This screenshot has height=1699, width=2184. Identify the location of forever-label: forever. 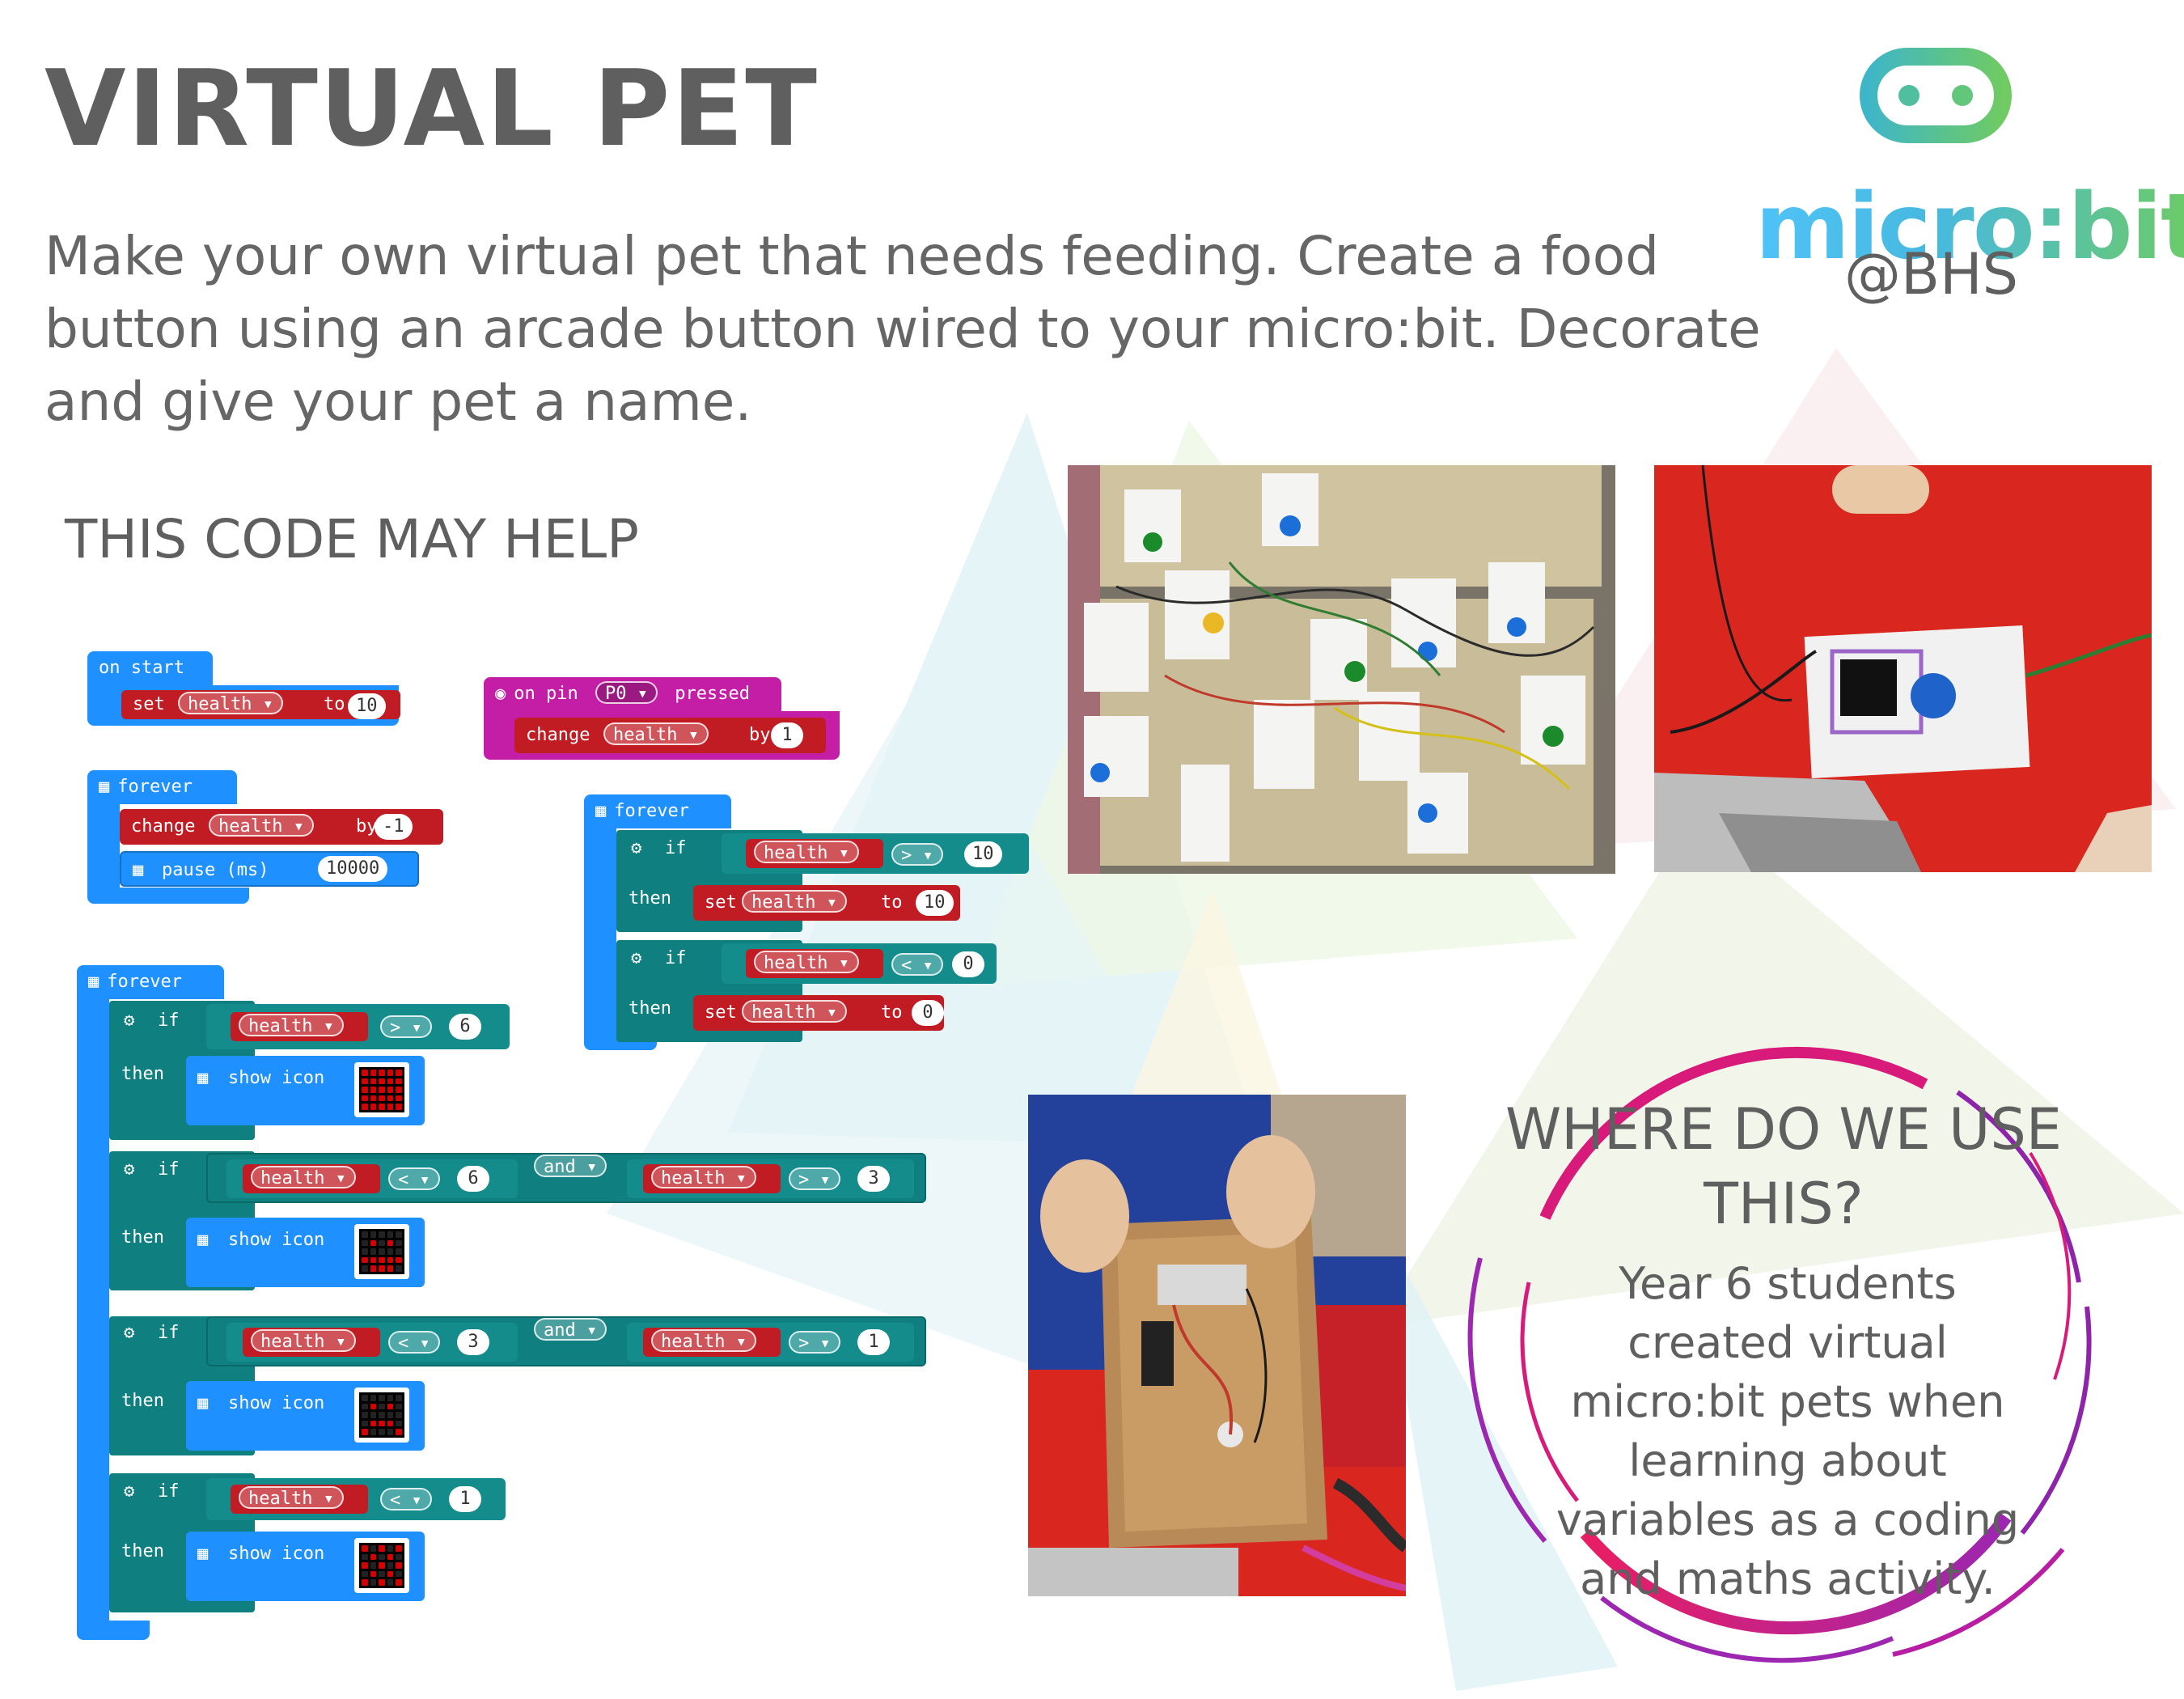
(144, 982).